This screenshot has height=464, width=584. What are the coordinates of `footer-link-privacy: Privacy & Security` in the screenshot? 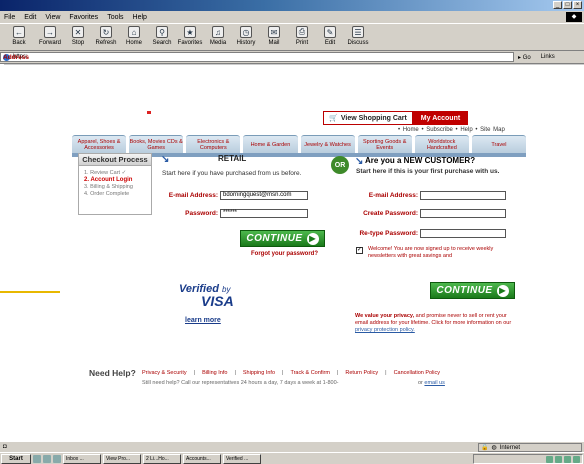 It's located at (164, 373).